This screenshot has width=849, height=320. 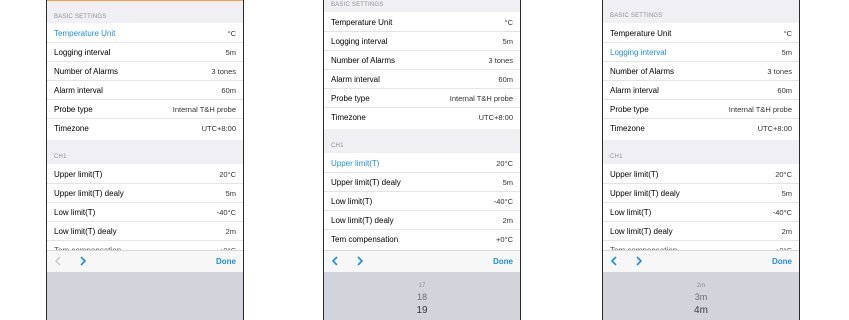 What do you see at coordinates (636, 16) in the screenshot?
I see `section-title: BASIC SETTINGS` at bounding box center [636, 16].